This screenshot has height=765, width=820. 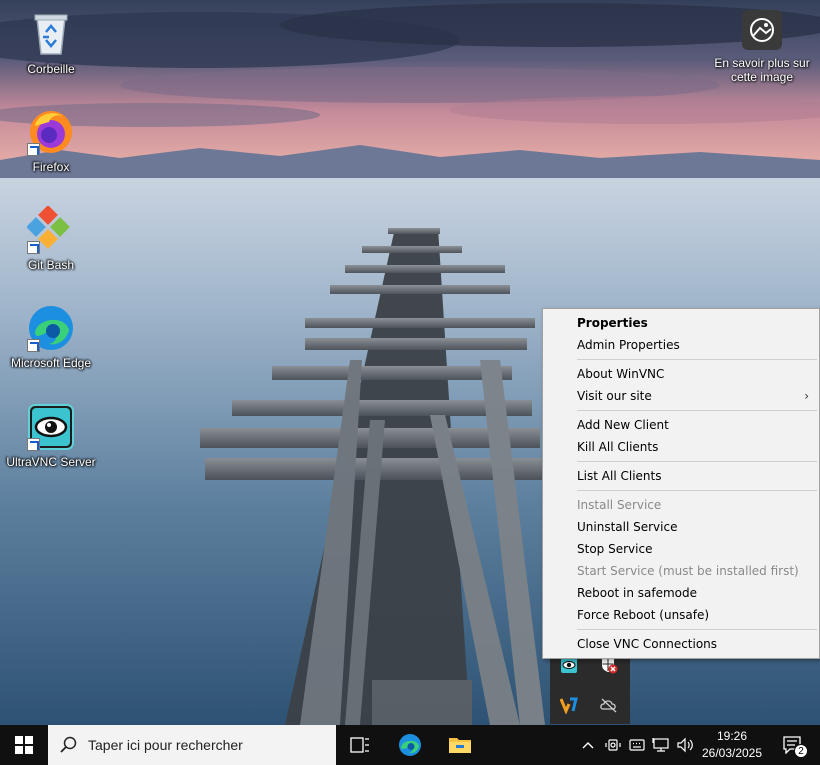 I want to click on ultravnc-icon, so click(x=51, y=427).